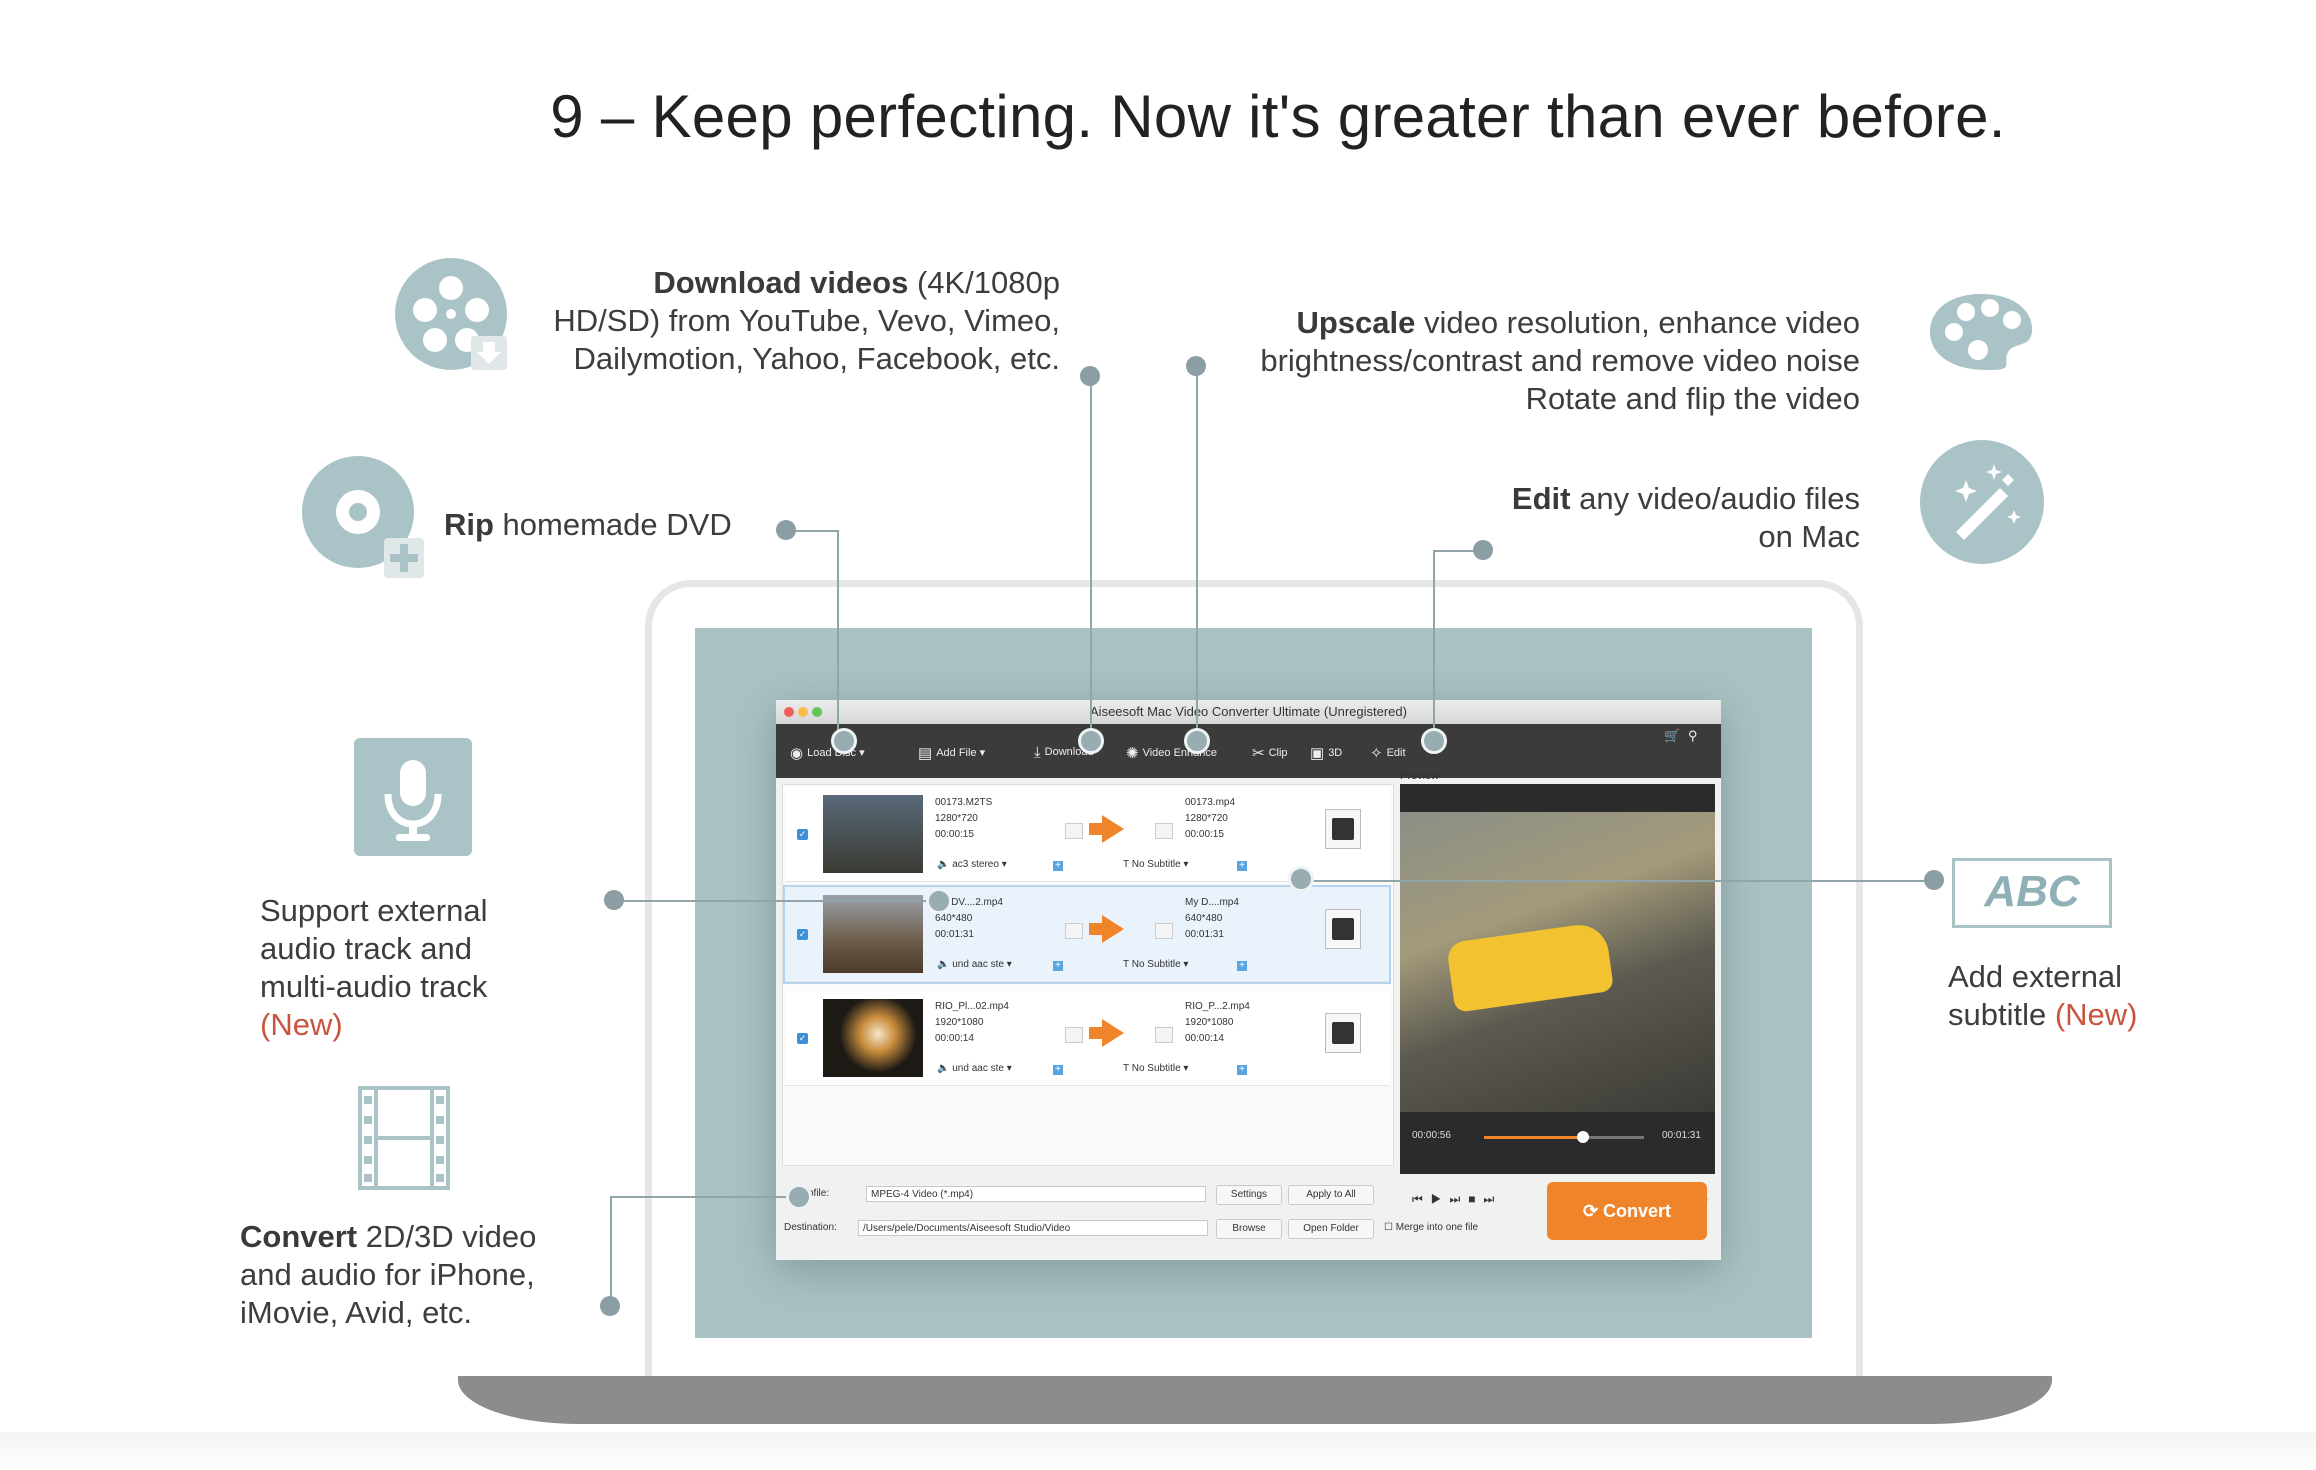 This screenshot has width=2316, height=1470. I want to click on source-info: RIO_Pl...02.mp4 1920*1080 00:00:14, so click(972, 1022).